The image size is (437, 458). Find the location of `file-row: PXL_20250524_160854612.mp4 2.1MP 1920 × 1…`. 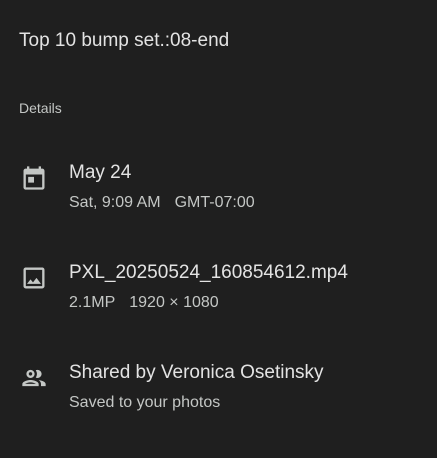

file-row: PXL_20250524_160854612.mp4 2.1MP 1920 × 1… is located at coordinates (218, 292).